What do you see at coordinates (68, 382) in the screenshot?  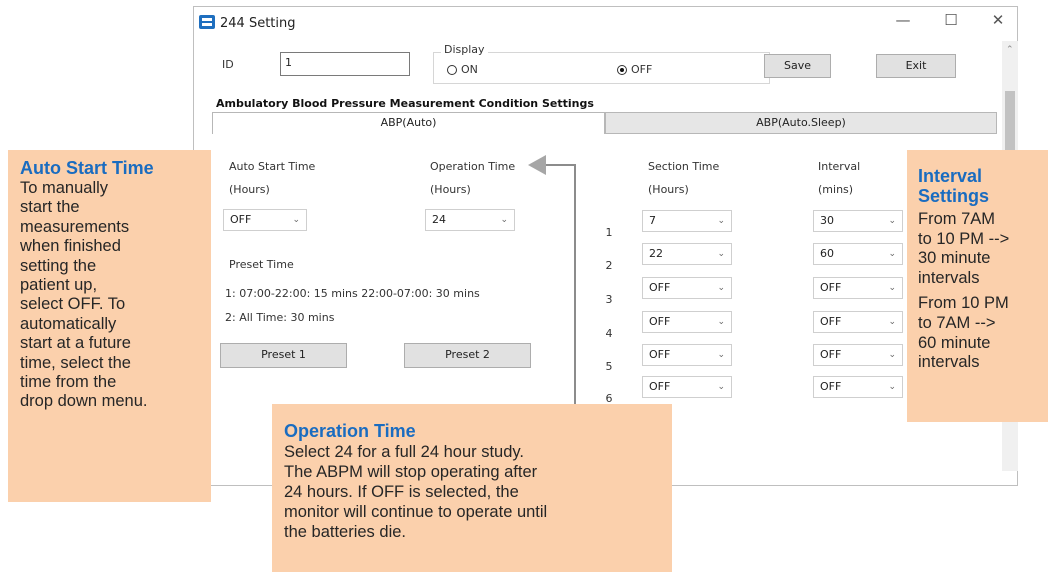 I see `callout-line: time from the` at bounding box center [68, 382].